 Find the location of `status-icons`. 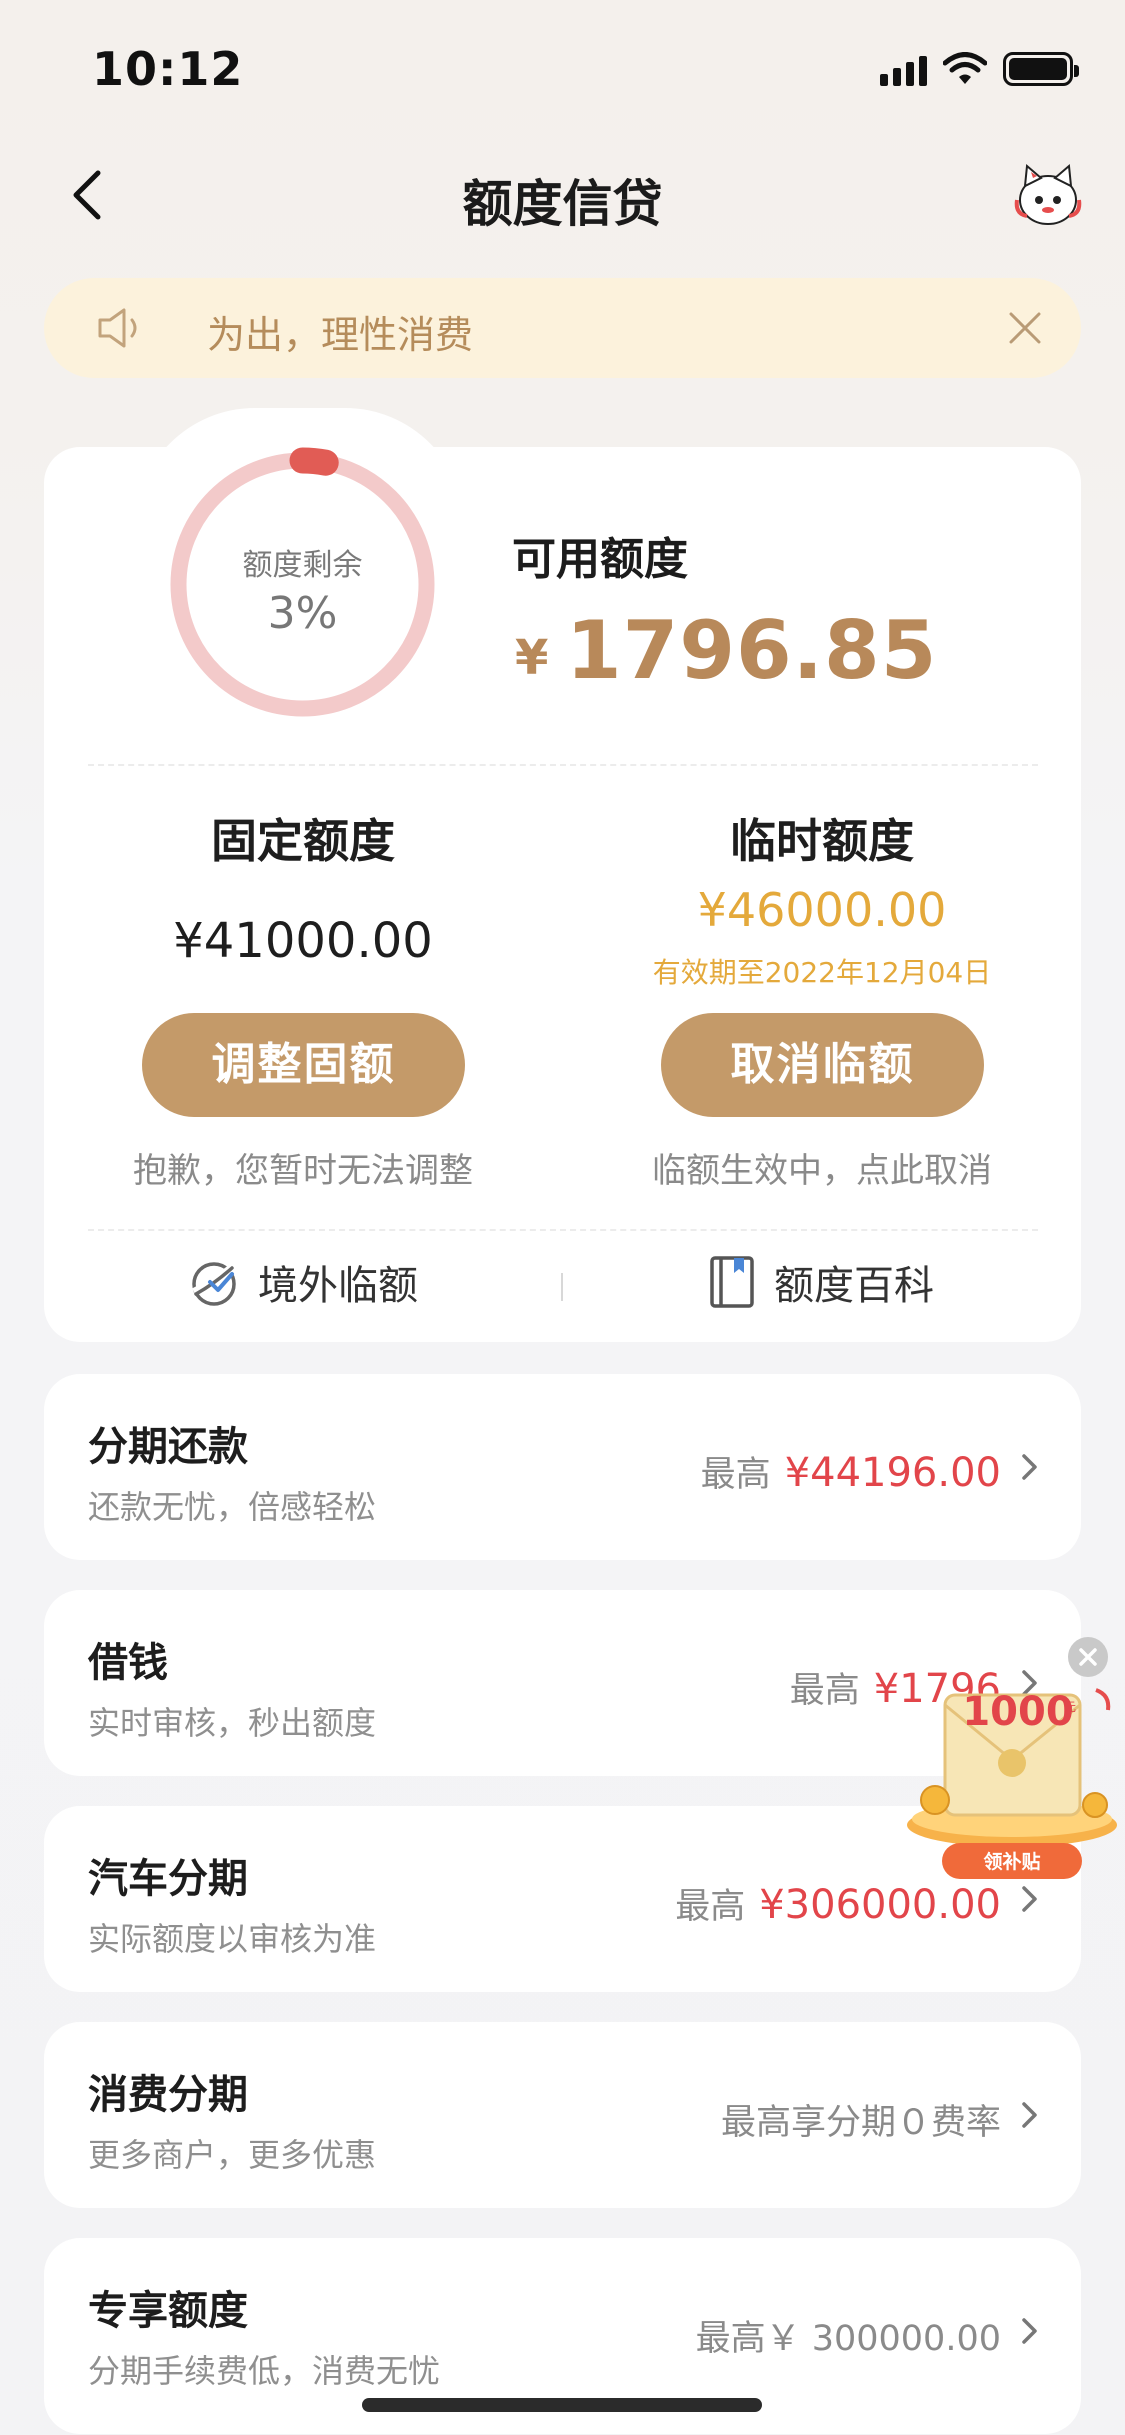

status-icons is located at coordinates (979, 69).